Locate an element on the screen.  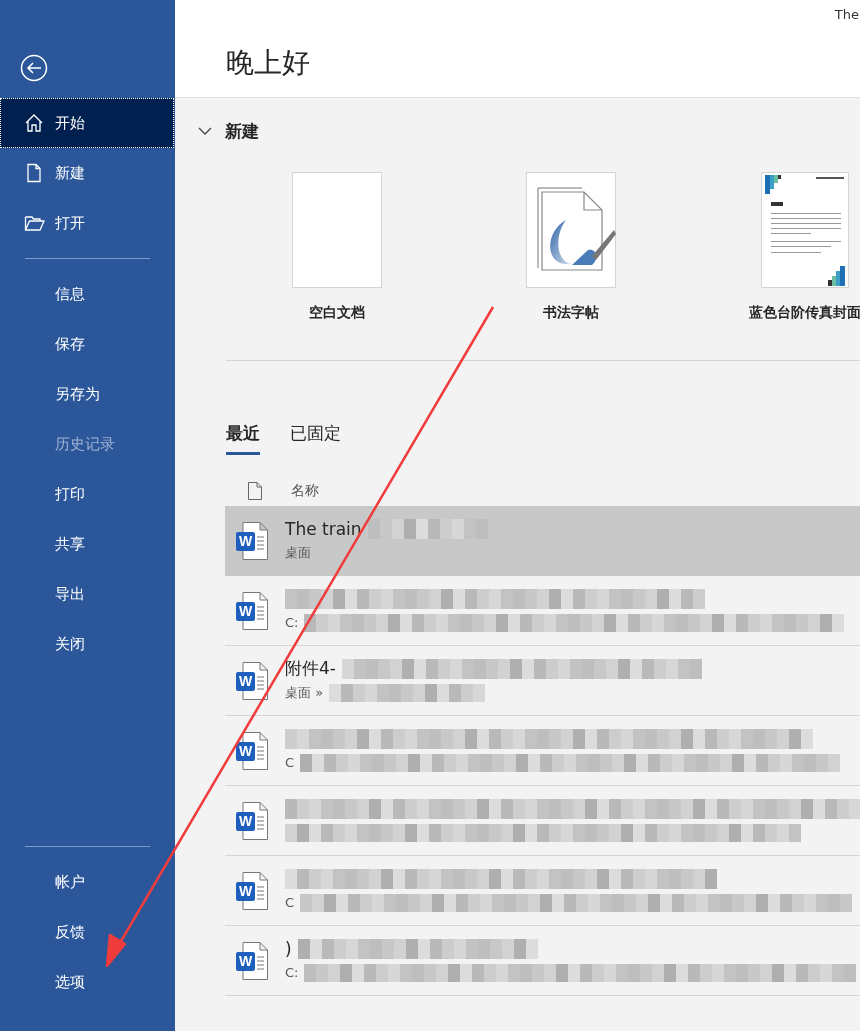
sidebar-item: 选项 is located at coordinates (87, 982).